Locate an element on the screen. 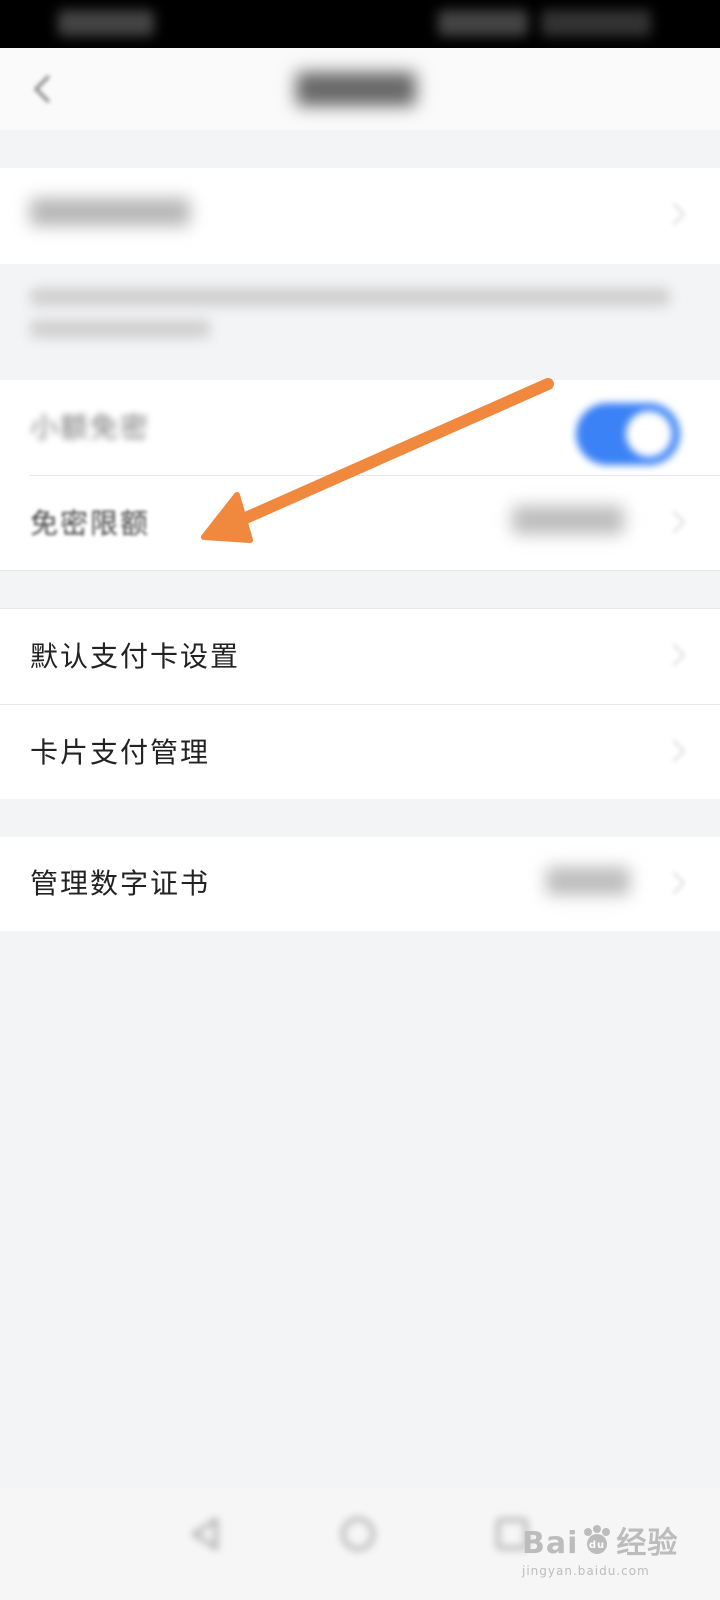 The width and height of the screenshot is (720, 1600). default-card-settings-label: 默认支付卡设置 is located at coordinates (135, 656).